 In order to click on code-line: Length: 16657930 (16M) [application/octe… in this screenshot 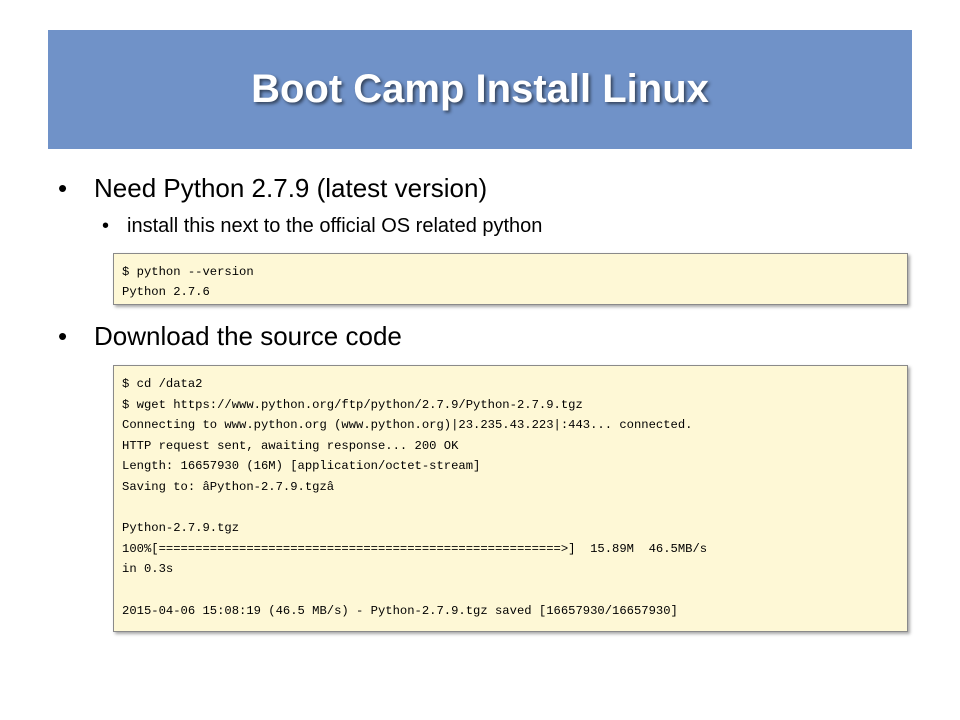, I will do `click(301, 466)`.